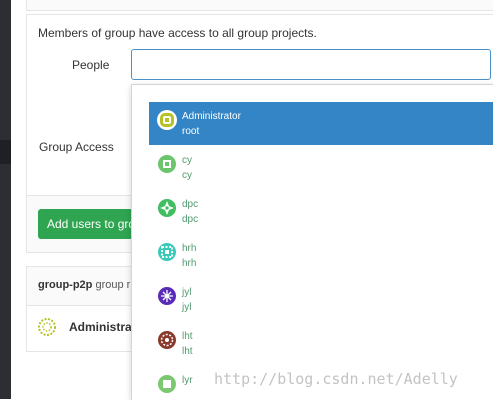  Describe the element at coordinates (190, 204) in the screenshot. I see `option-name: dpc` at that location.